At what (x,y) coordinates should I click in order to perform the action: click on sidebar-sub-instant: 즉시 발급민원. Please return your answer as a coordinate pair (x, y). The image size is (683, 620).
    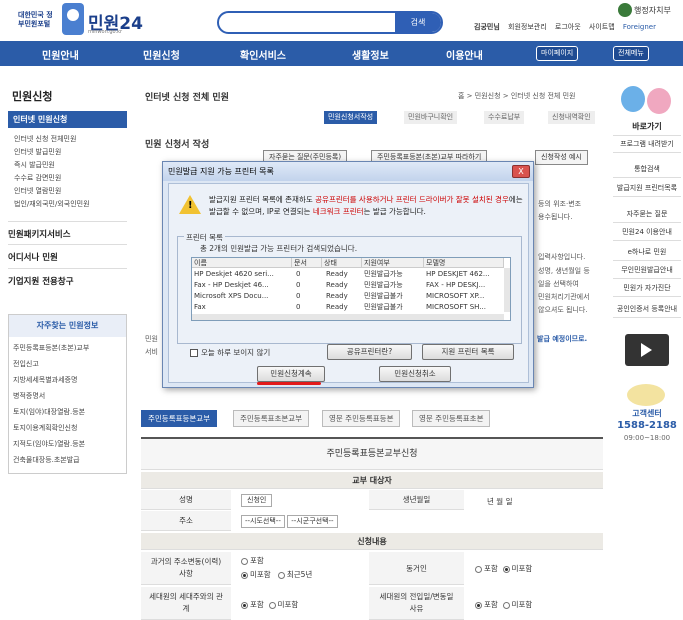
    Looking at the image, I should click on (34, 165).